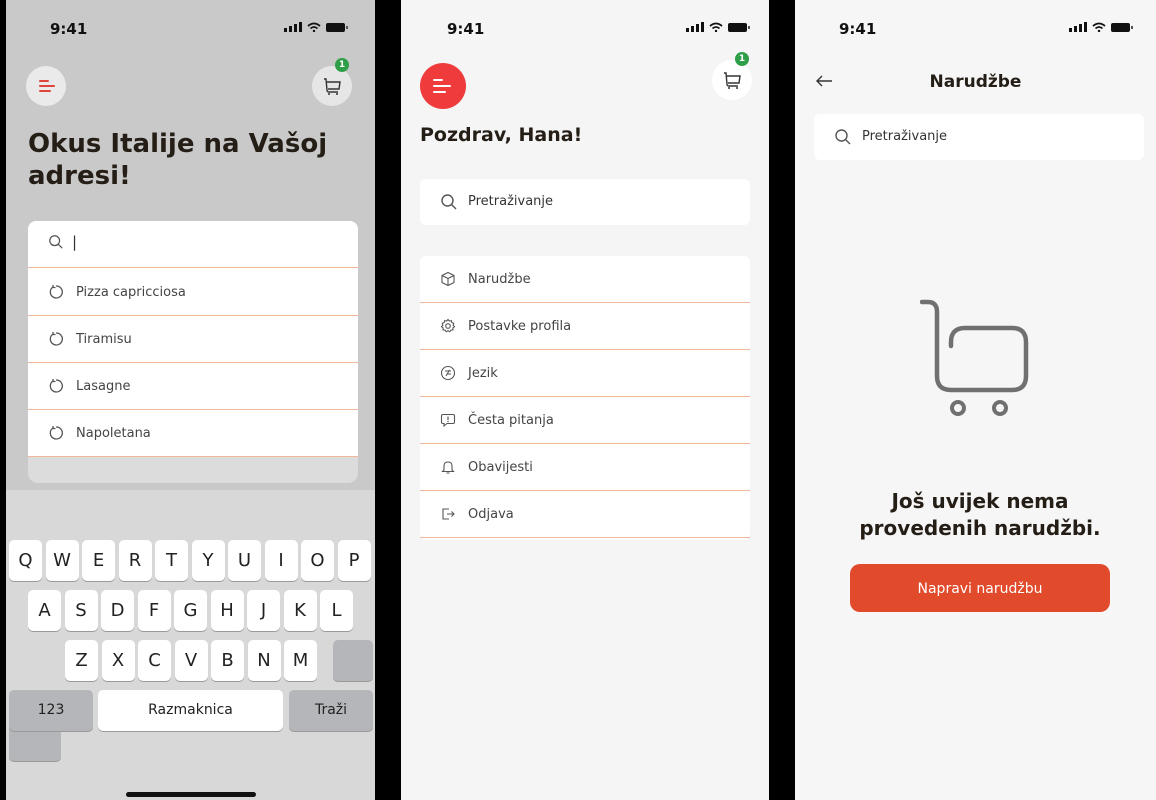 This screenshot has width=1156, height=800. What do you see at coordinates (585, 373) in the screenshot?
I see `menu-item-language: Jezik` at bounding box center [585, 373].